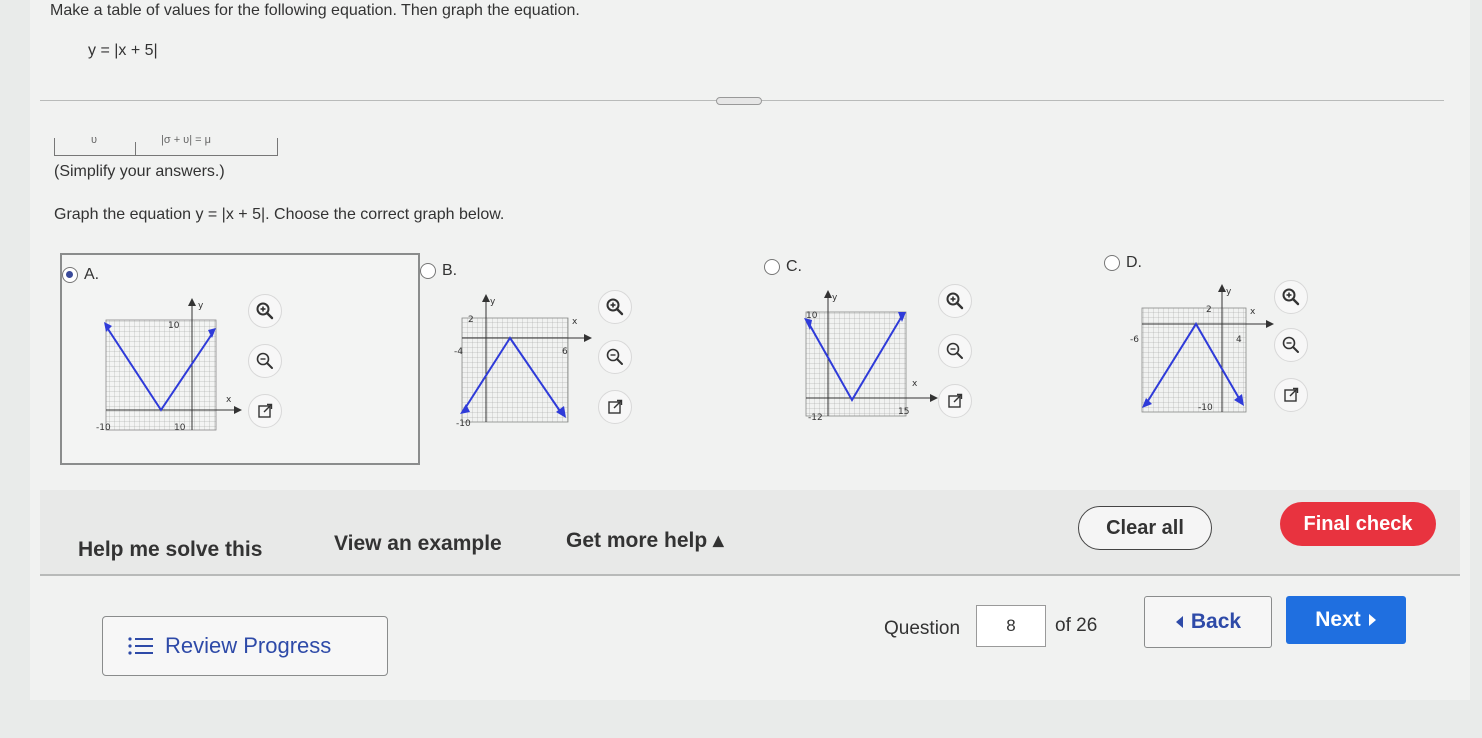  Describe the element at coordinates (103, 428) in the screenshot. I see `graph-a-tick-left: -10` at that location.